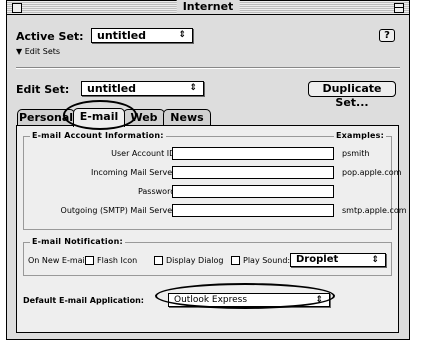 This screenshot has height=350, width=421. I want to click on user-account-id-field, so click(253, 153).